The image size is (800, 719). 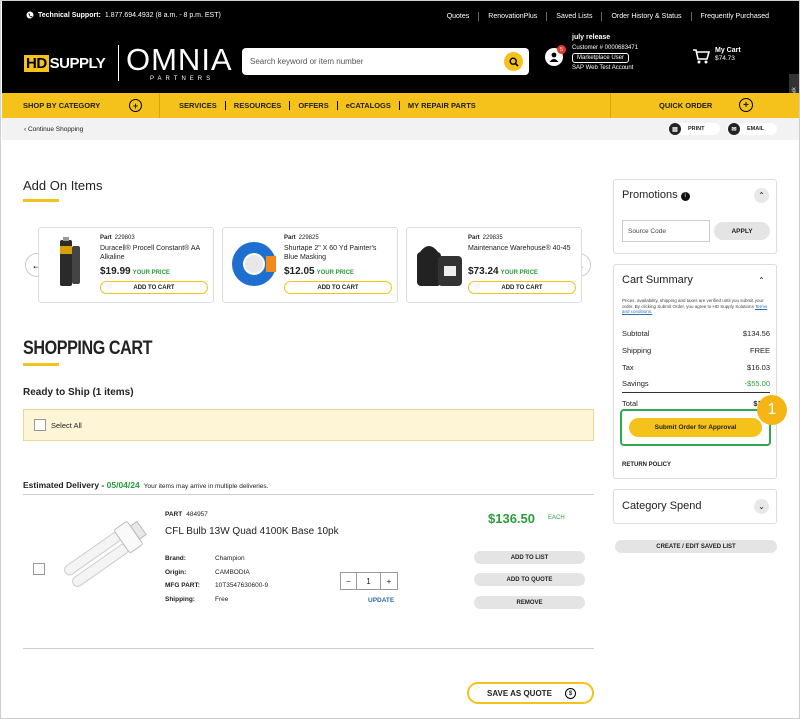 What do you see at coordinates (694, 129) in the screenshot?
I see `print-button: ▤ PRINT` at bounding box center [694, 129].